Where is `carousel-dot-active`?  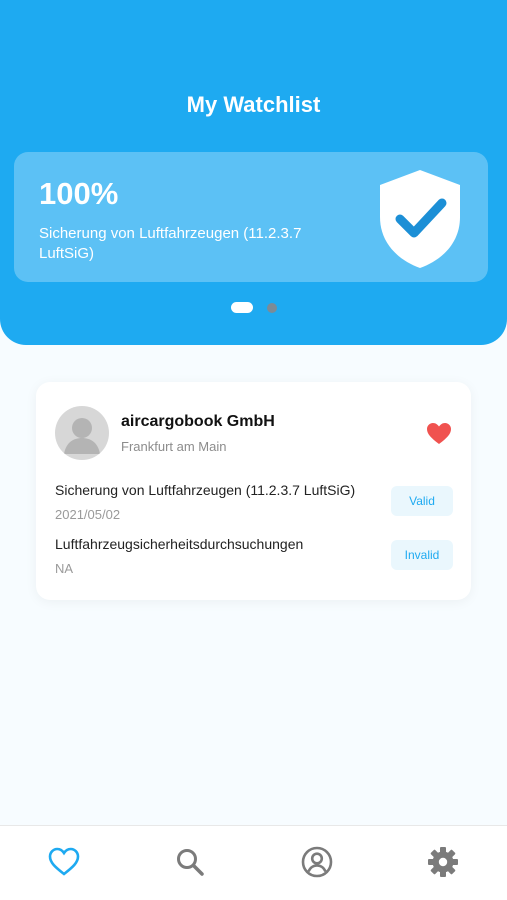 carousel-dot-active is located at coordinates (241, 307).